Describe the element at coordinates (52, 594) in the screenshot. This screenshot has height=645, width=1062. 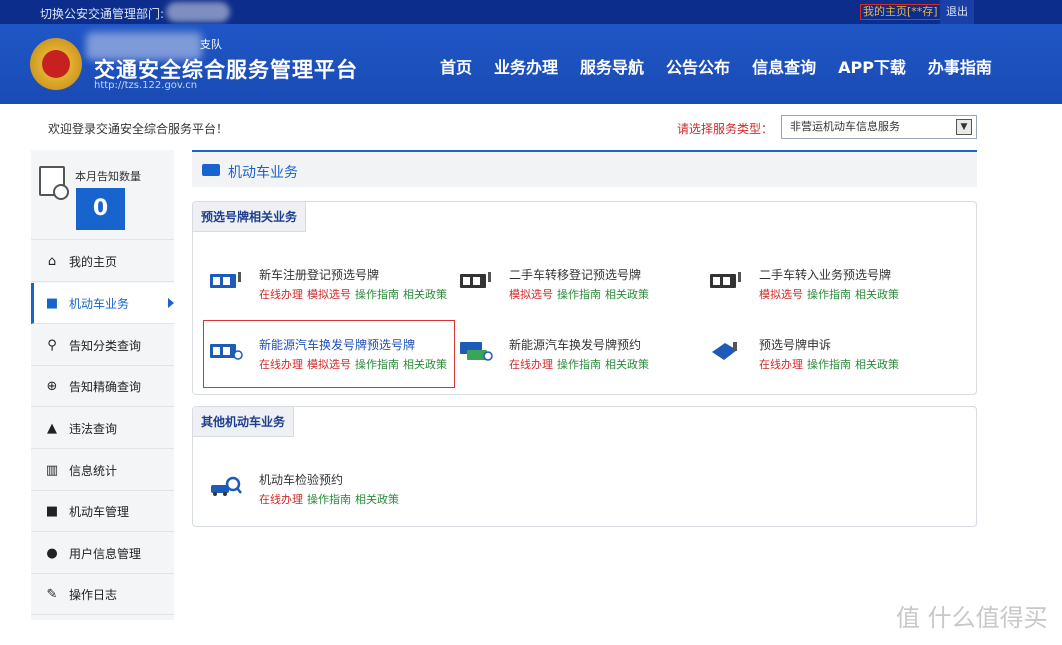
I see `log-icon: ✎` at that location.